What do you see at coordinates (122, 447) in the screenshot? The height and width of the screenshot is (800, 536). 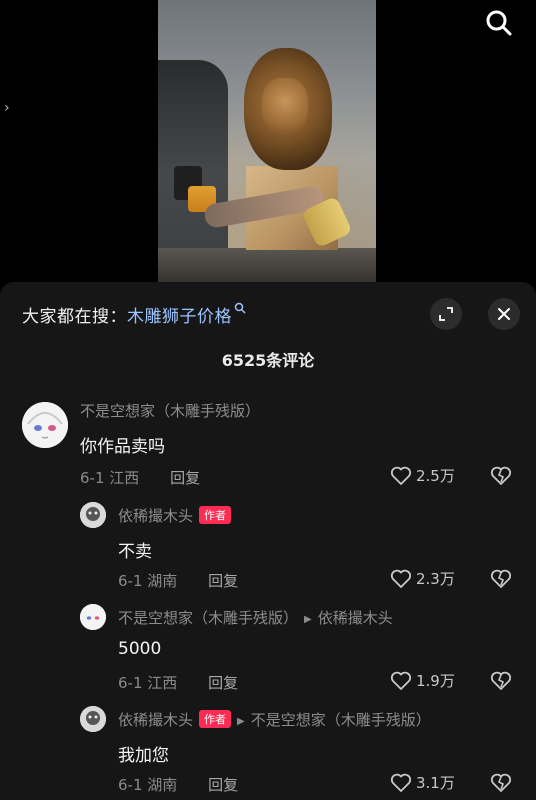 I see `comment-text: 你作品卖吗` at bounding box center [122, 447].